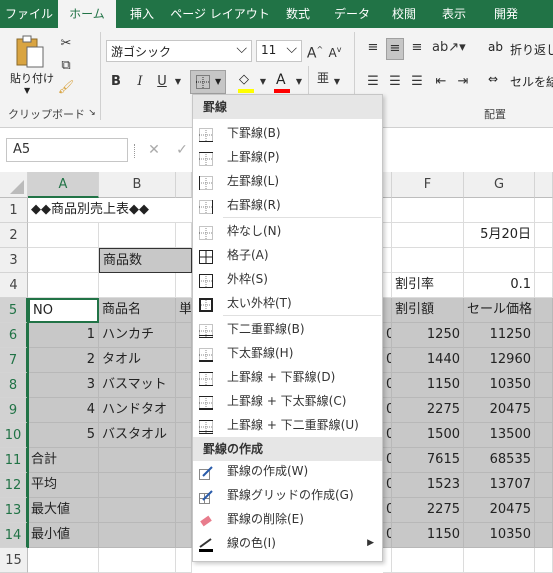 This screenshot has height=573, width=553. Describe the element at coordinates (499, 335) in the screenshot. I see `cell-sale-price: 11250` at that location.